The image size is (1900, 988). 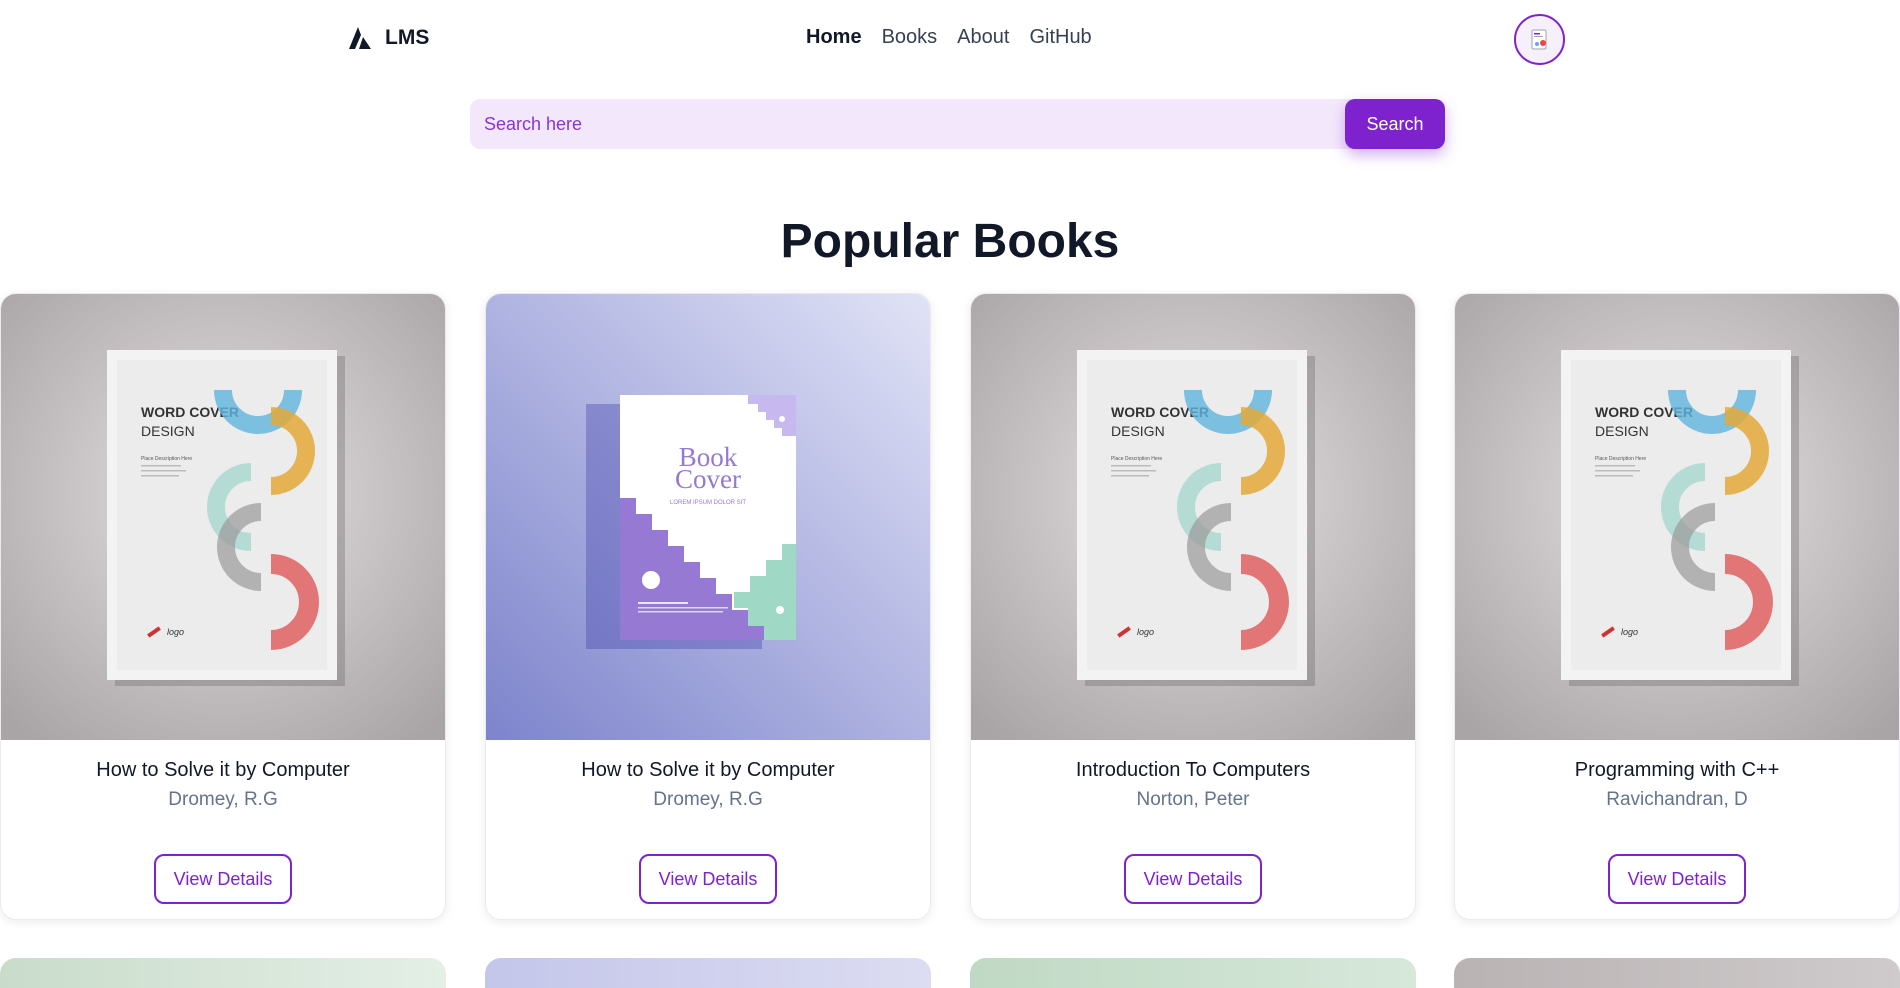 I want to click on nav-home: Home, so click(x=834, y=37).